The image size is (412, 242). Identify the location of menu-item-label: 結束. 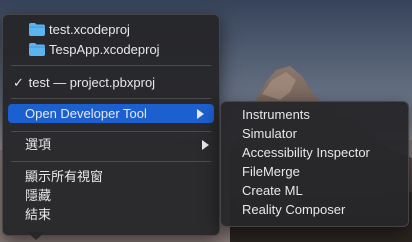
(38, 214).